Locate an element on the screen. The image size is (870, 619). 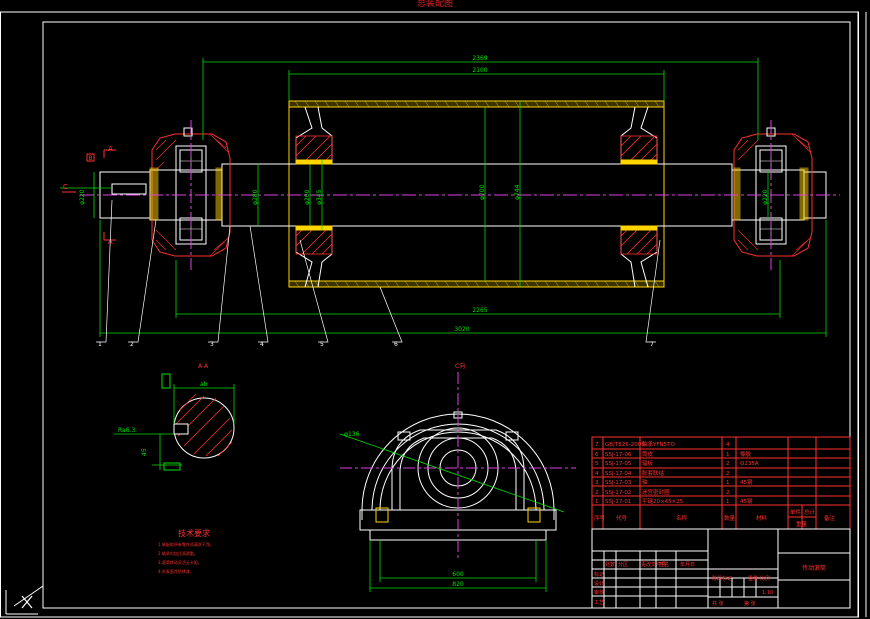
part-row-7-name: 轴承YFN5TO is located at coordinates (658, 444).